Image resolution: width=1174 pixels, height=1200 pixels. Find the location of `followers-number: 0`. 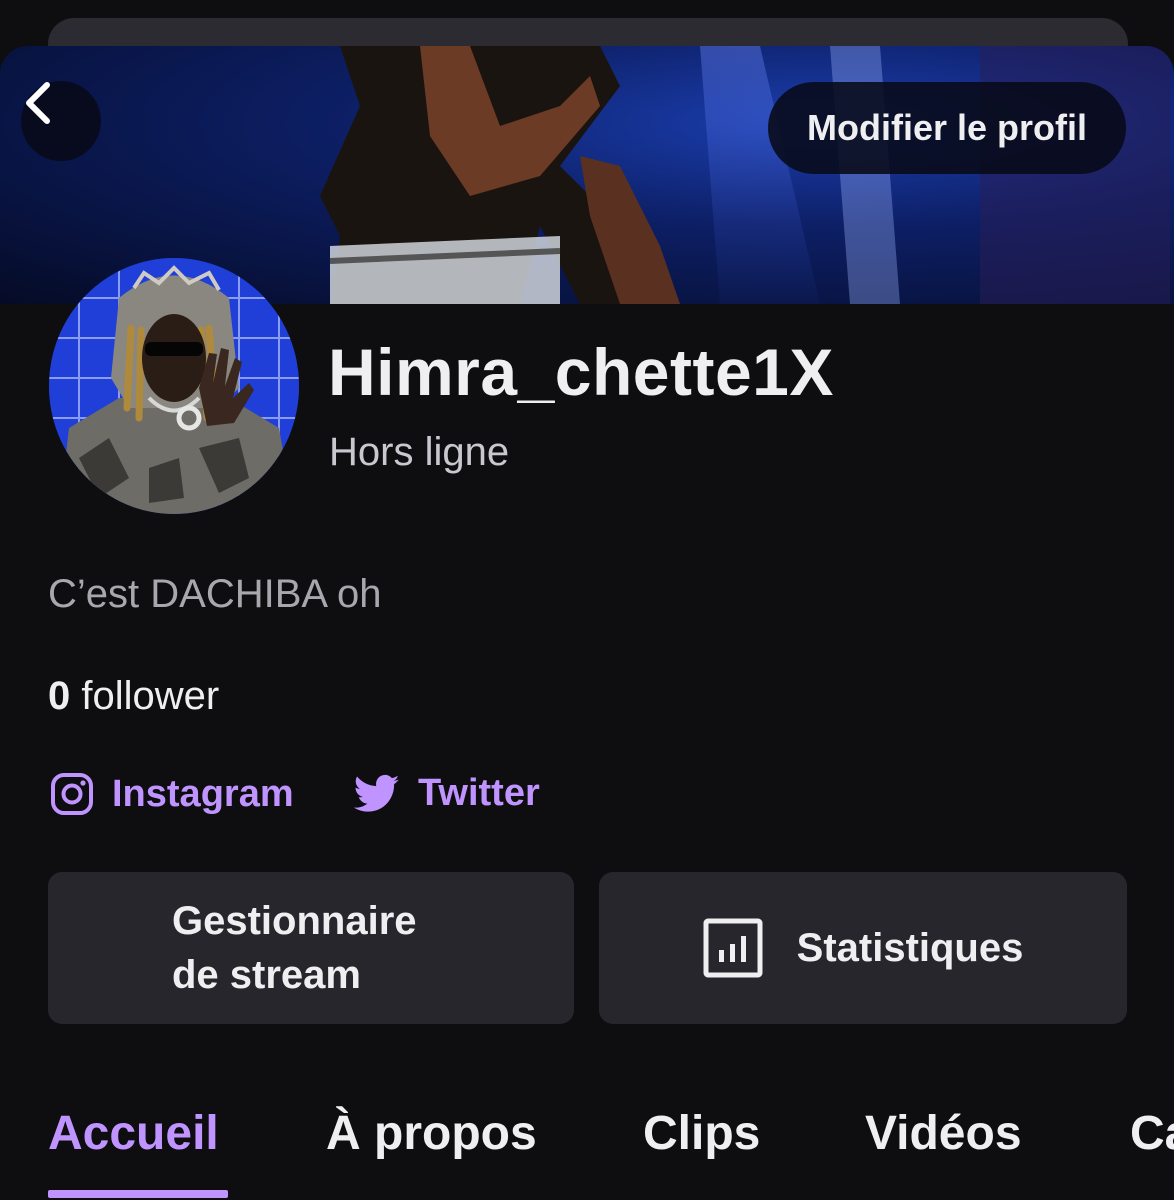

followers-number: 0 is located at coordinates (59, 696).